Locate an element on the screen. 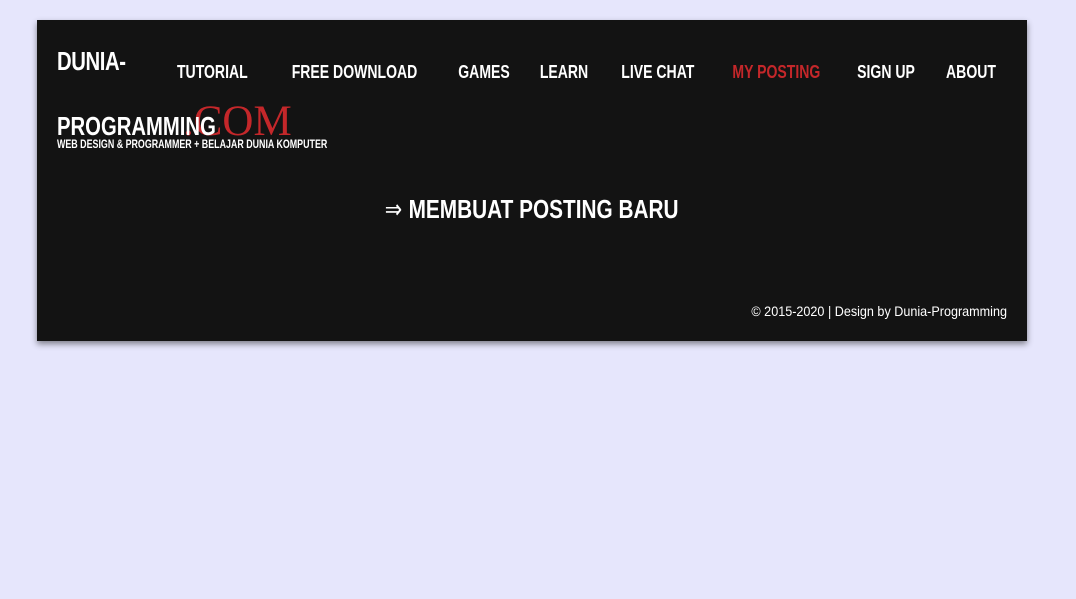 The image size is (1076, 599). page-heading-text: ⇒ MEMBUAT POSTING BARU is located at coordinates (532, 209).